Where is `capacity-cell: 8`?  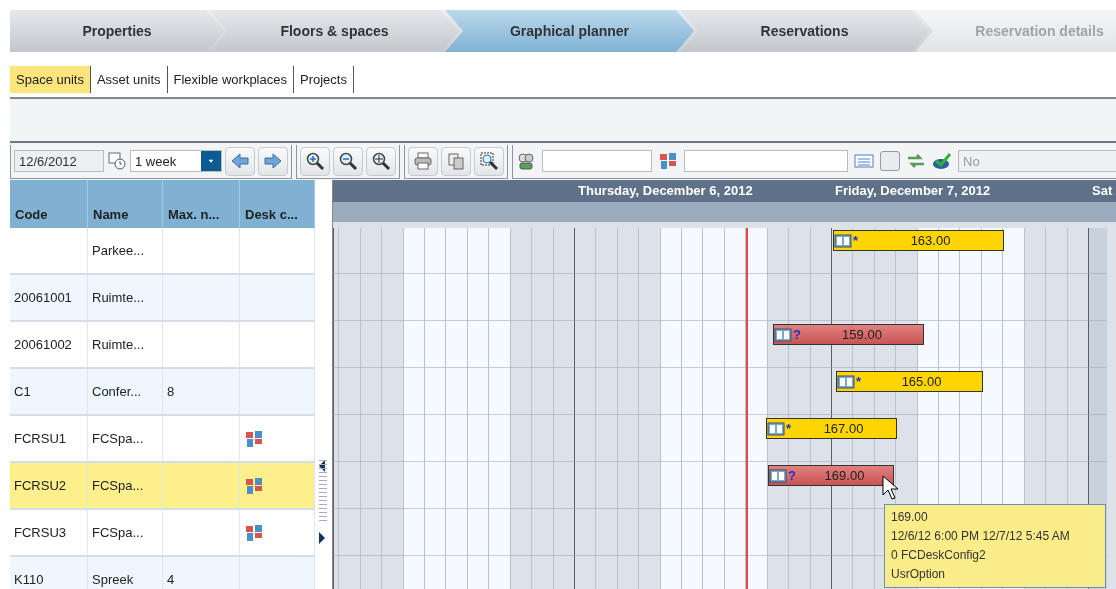
capacity-cell: 8 is located at coordinates (171, 391).